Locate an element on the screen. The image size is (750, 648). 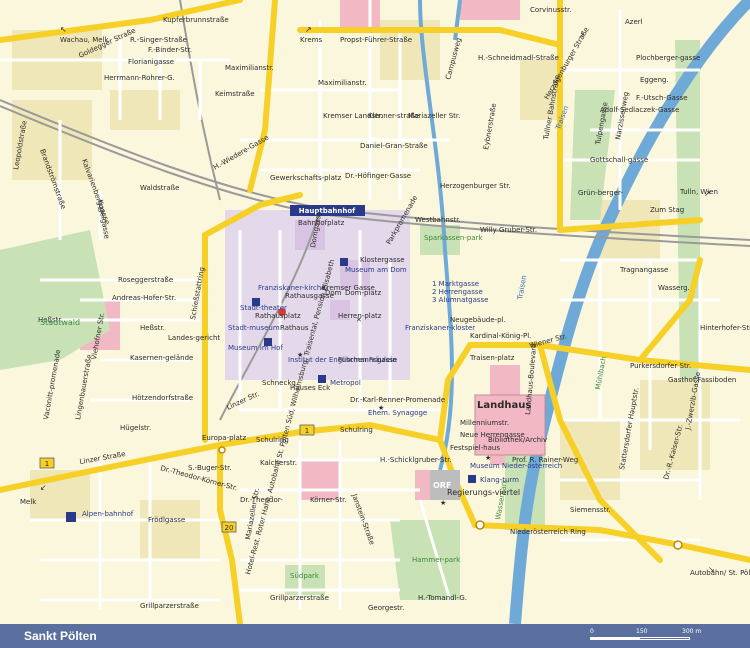
street-label: Rathaus is located at coordinates (294, 328).